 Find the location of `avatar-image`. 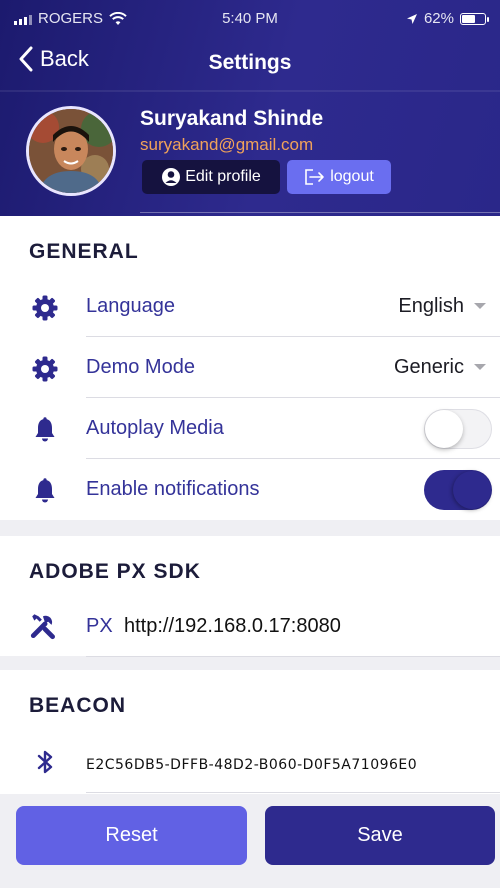

avatar-image is located at coordinates (71, 151).